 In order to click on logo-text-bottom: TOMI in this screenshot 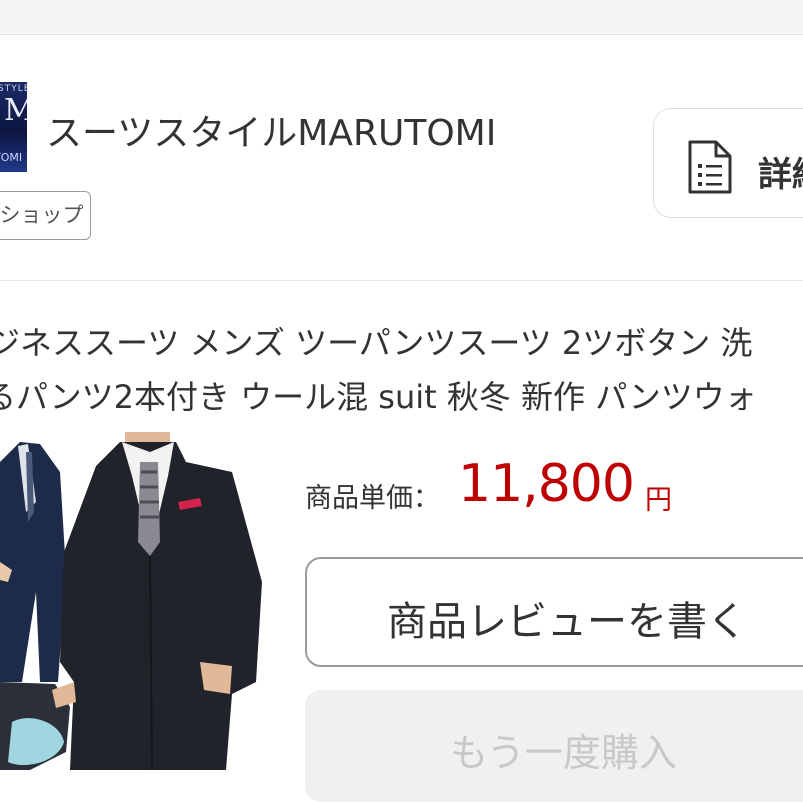, I will do `click(11, 157)`.